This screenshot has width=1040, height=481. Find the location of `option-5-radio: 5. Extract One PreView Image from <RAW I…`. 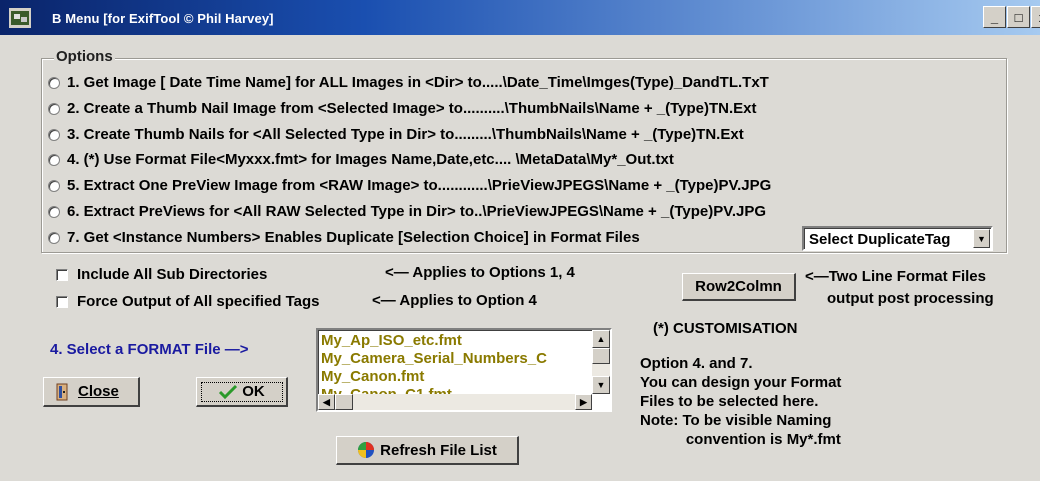

option-5-radio: 5. Extract One PreView Image from <RAW I… is located at coordinates (409, 185).